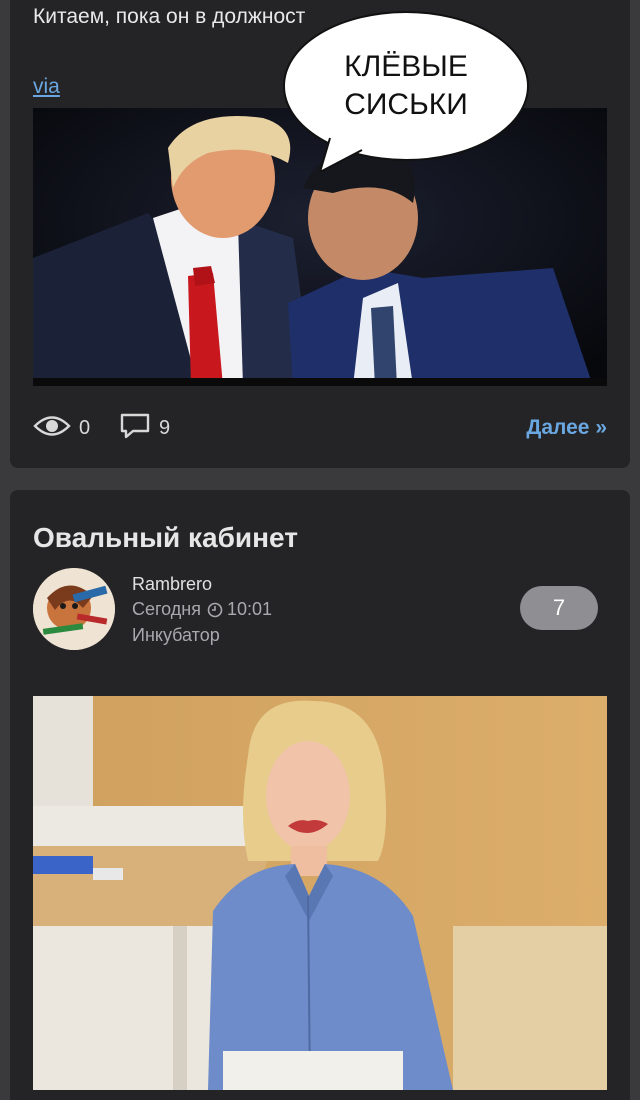  I want to click on post-title: Овальный кабинет, so click(165, 538).